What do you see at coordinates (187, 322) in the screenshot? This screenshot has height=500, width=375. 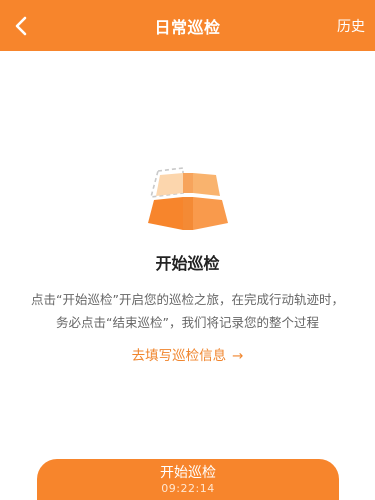 I see `description-line-2: 务必点击“结束巡检”，我们将记录您的整个过程` at bounding box center [187, 322].